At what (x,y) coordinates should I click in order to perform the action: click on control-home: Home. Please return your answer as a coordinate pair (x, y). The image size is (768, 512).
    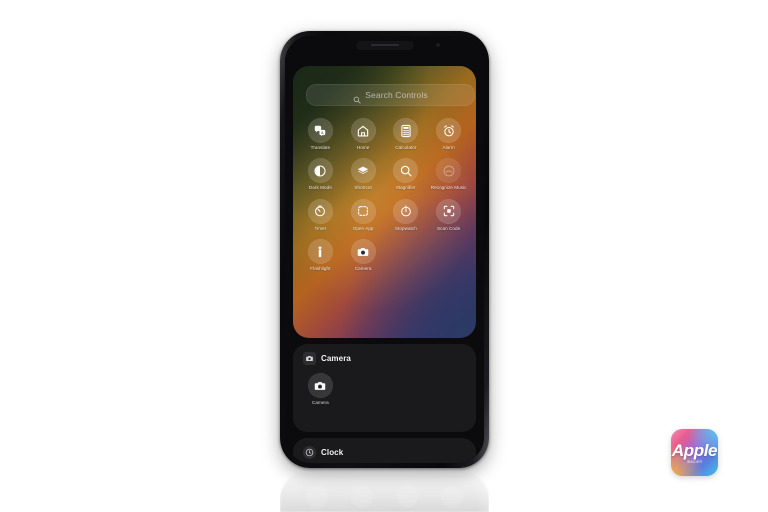
    Looking at the image, I should click on (363, 134).